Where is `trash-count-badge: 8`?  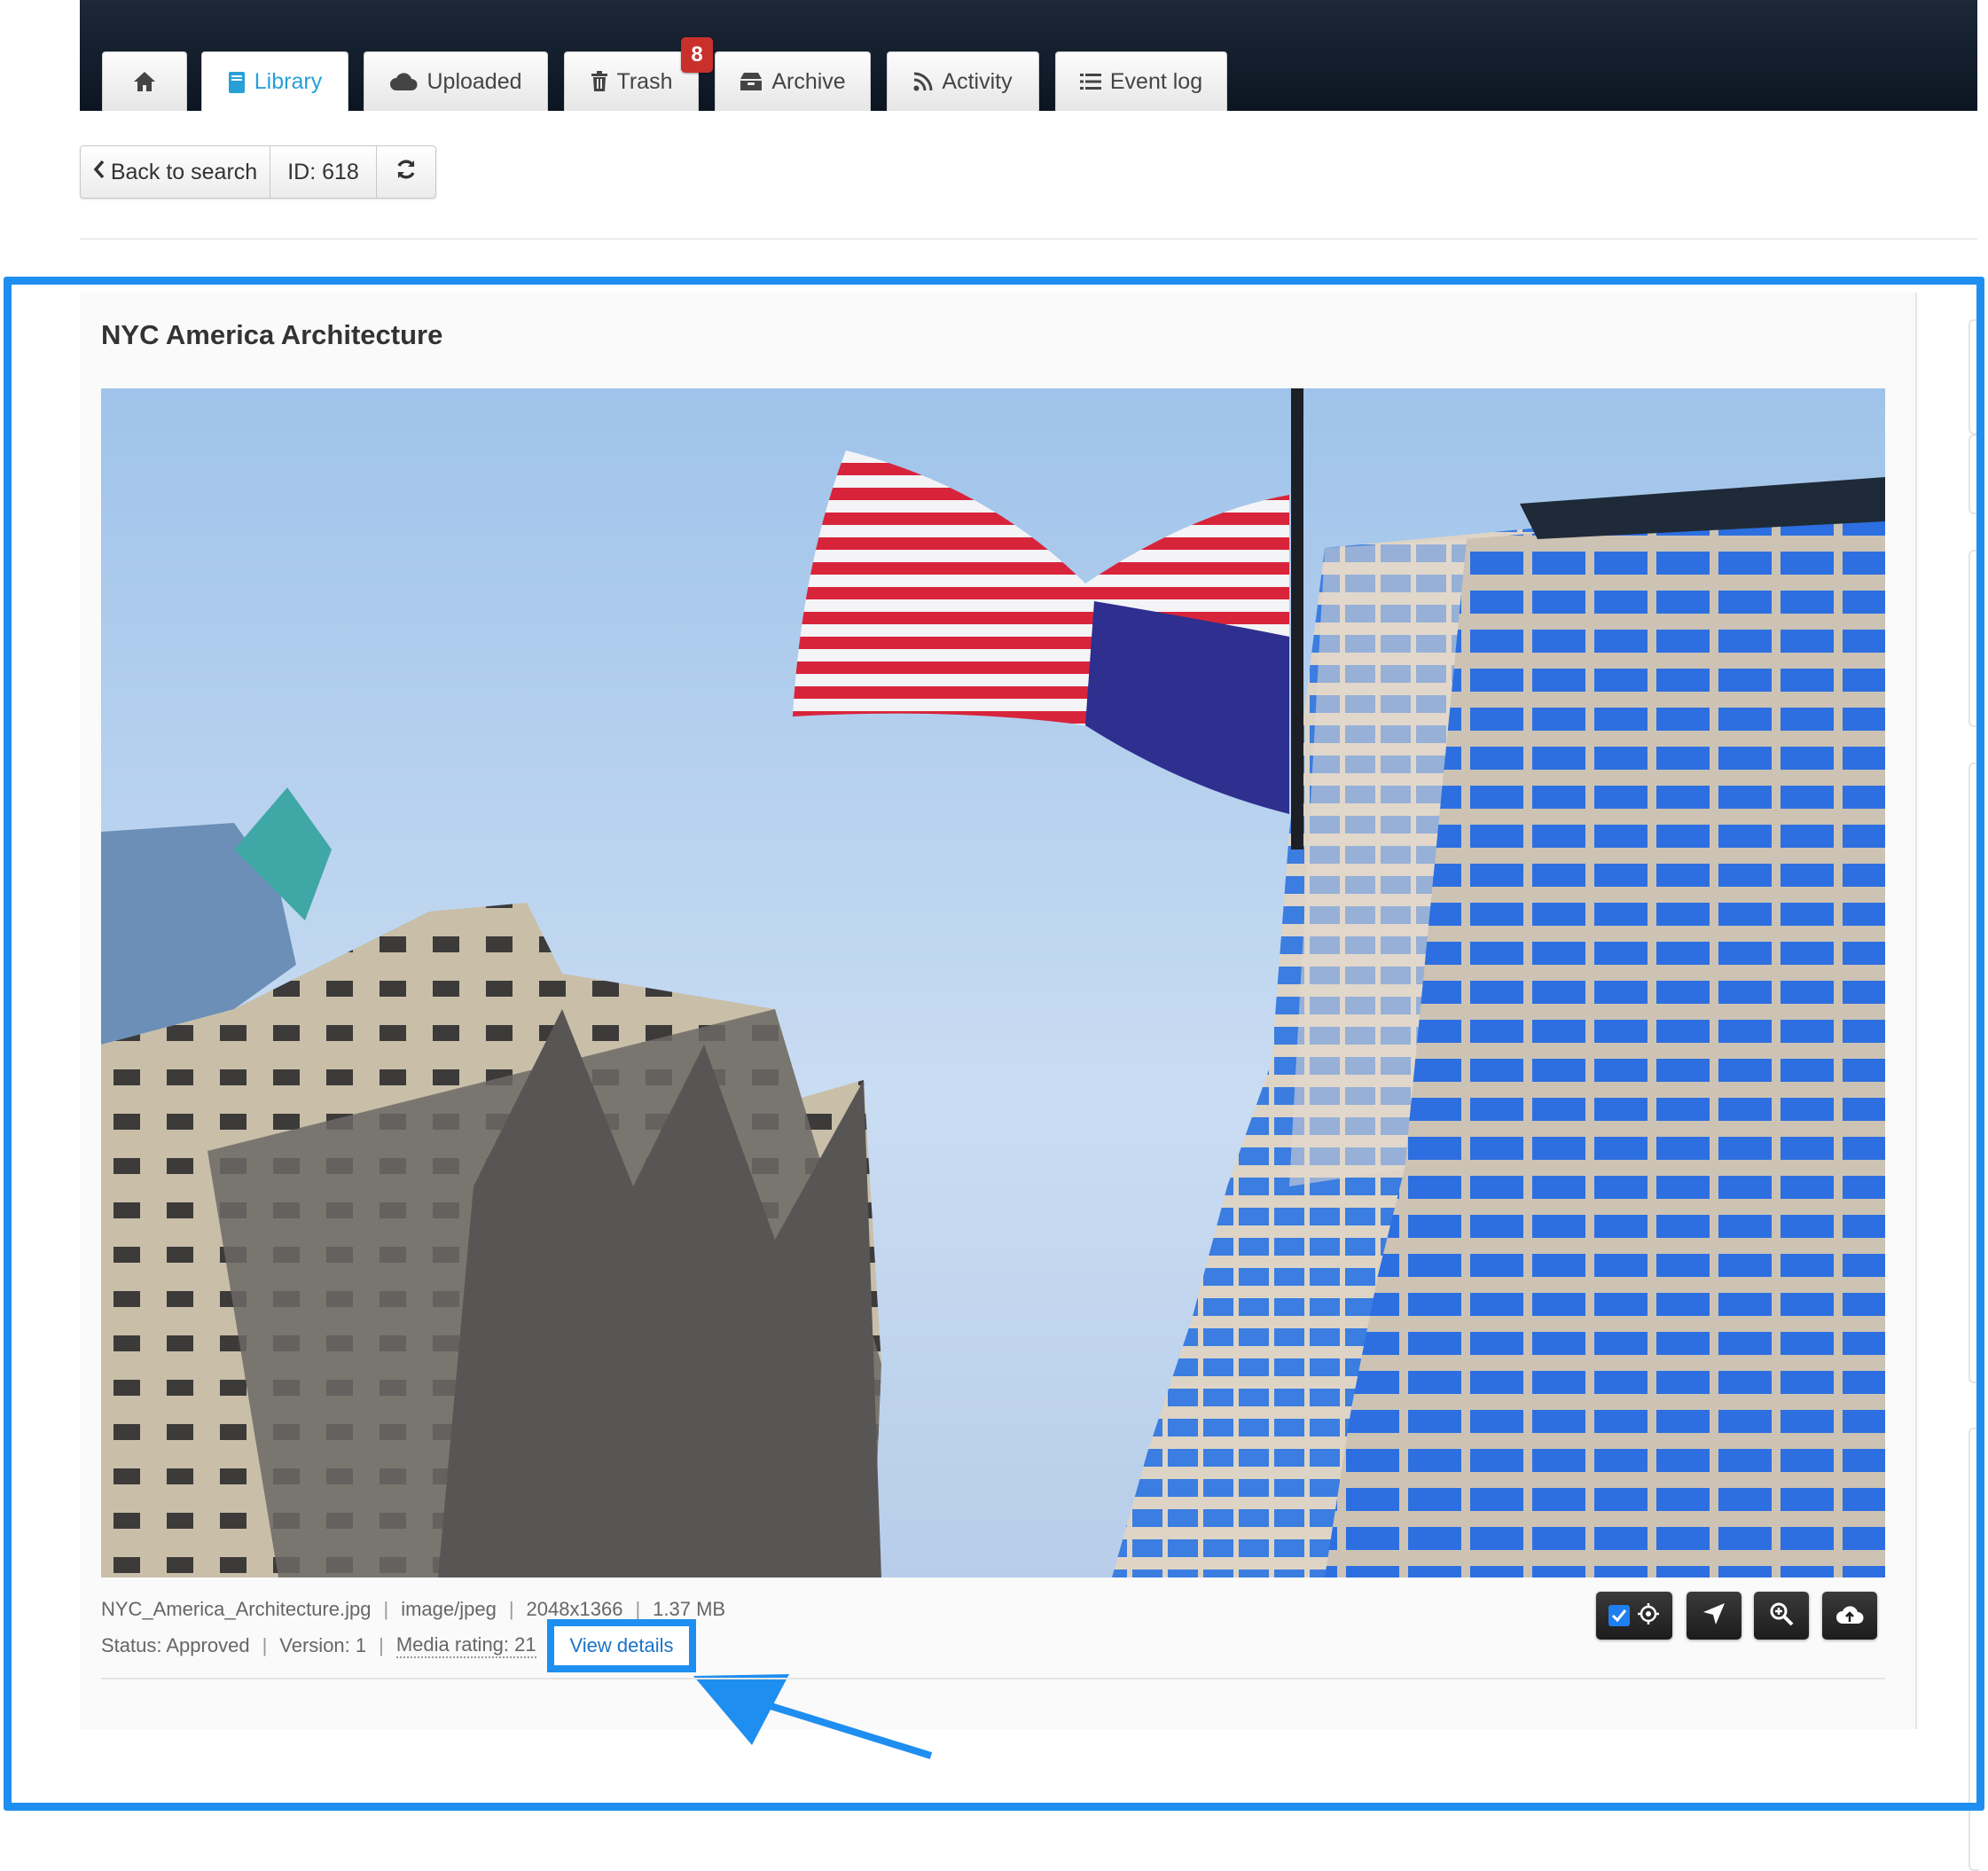
trash-count-badge: 8 is located at coordinates (697, 55).